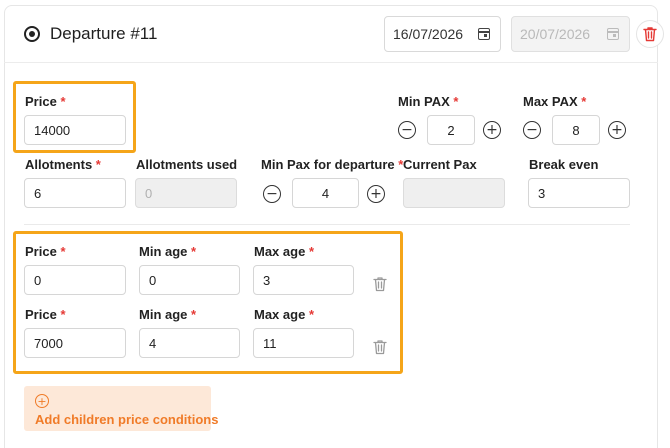 This screenshot has height=448, width=670. What do you see at coordinates (576, 130) in the screenshot?
I see `max-pax-input: 8` at bounding box center [576, 130].